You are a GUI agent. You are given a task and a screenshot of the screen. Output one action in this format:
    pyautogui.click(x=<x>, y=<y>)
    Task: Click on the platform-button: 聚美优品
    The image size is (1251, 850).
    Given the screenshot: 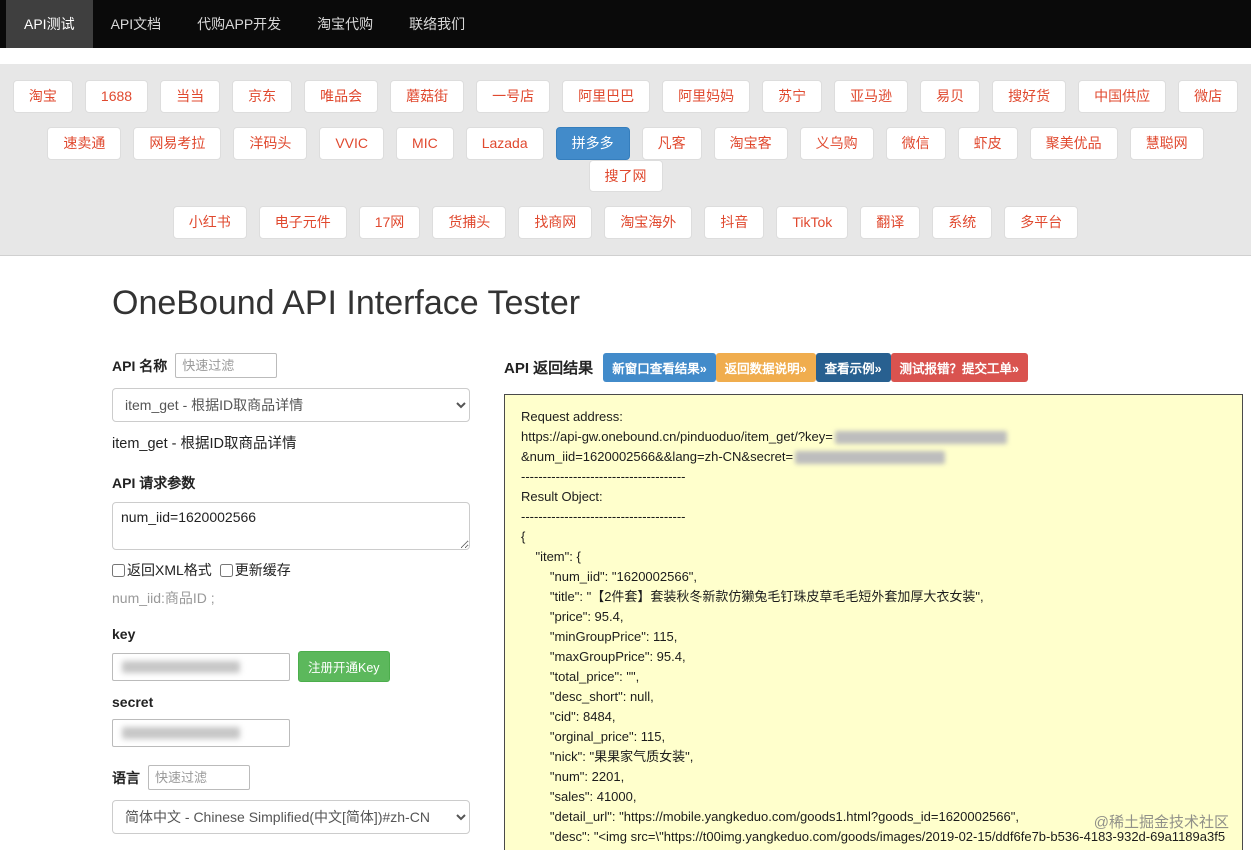 What is the action you would take?
    pyautogui.click(x=1073, y=143)
    